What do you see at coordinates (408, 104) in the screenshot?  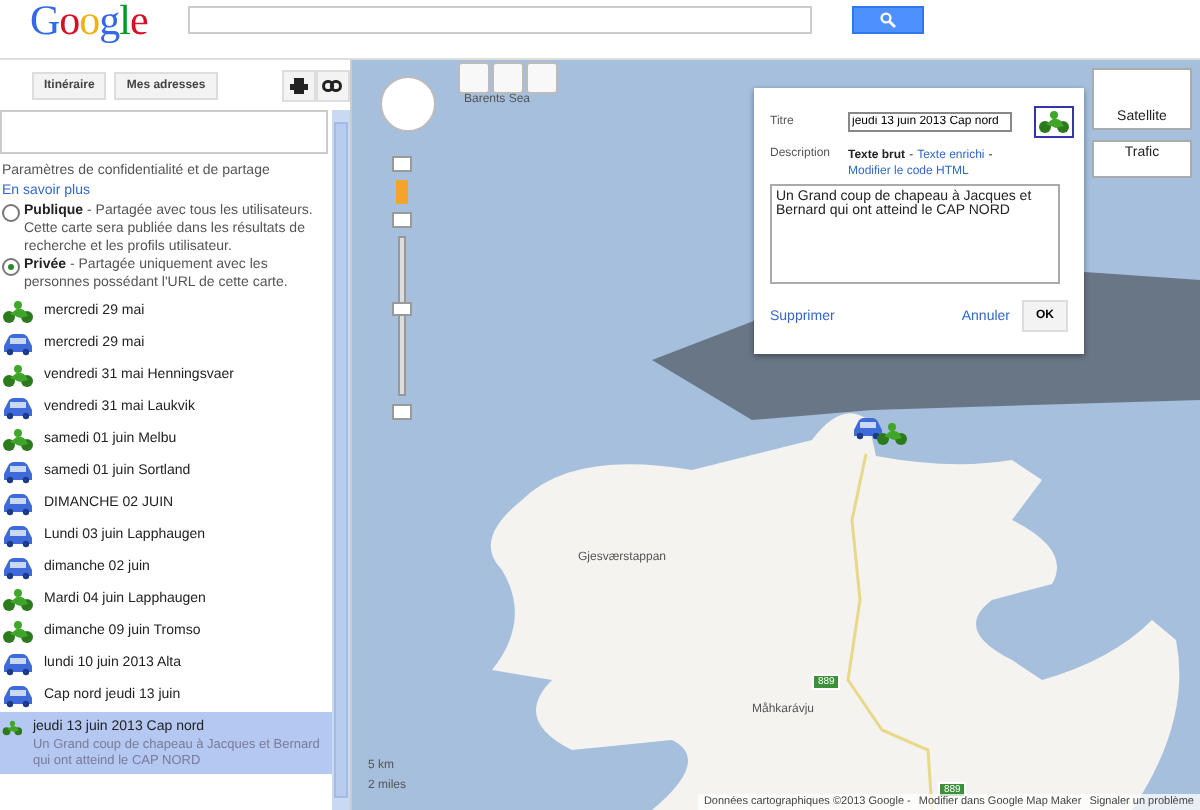 I see `pan-control` at bounding box center [408, 104].